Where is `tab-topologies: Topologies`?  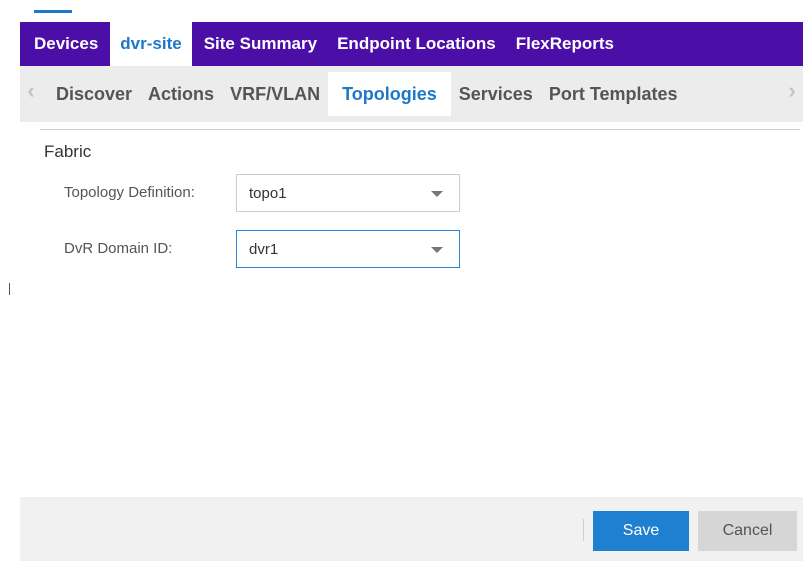 tab-topologies: Topologies is located at coordinates (389, 94).